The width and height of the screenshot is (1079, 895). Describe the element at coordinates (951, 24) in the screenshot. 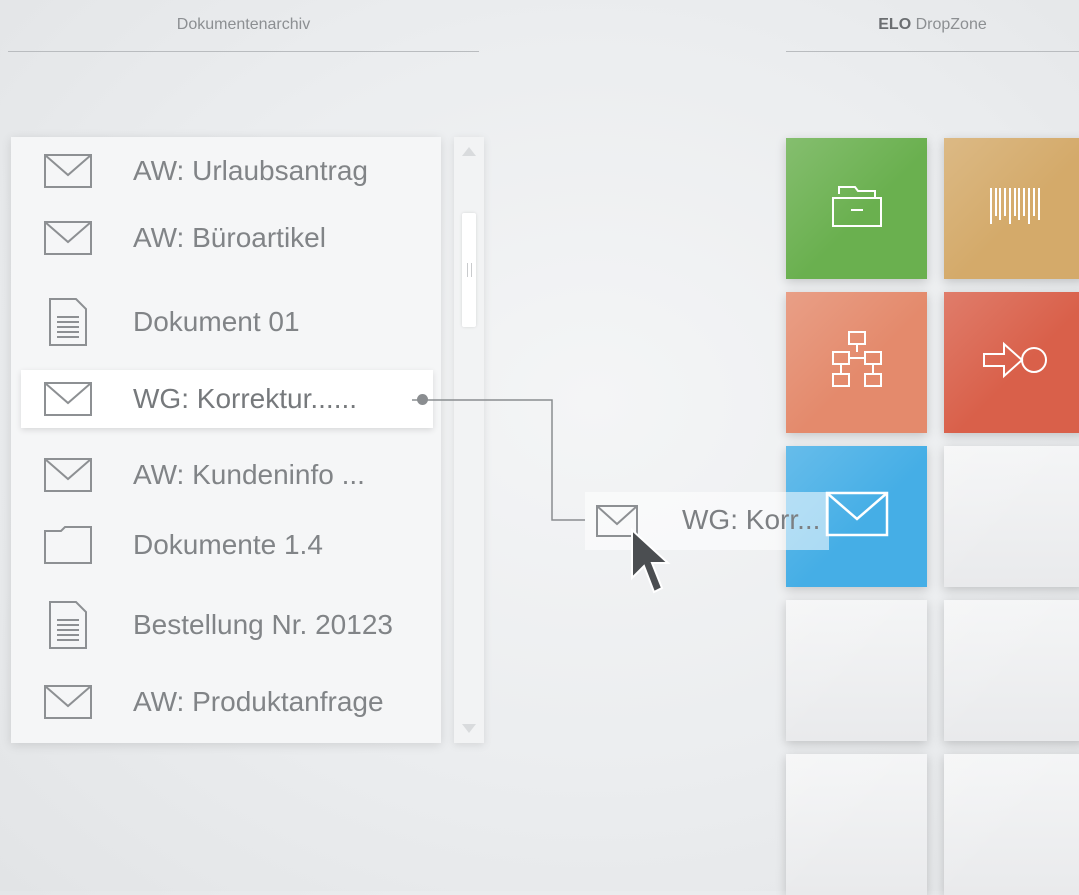

I see `dropzone-title-text: DropZone` at that location.